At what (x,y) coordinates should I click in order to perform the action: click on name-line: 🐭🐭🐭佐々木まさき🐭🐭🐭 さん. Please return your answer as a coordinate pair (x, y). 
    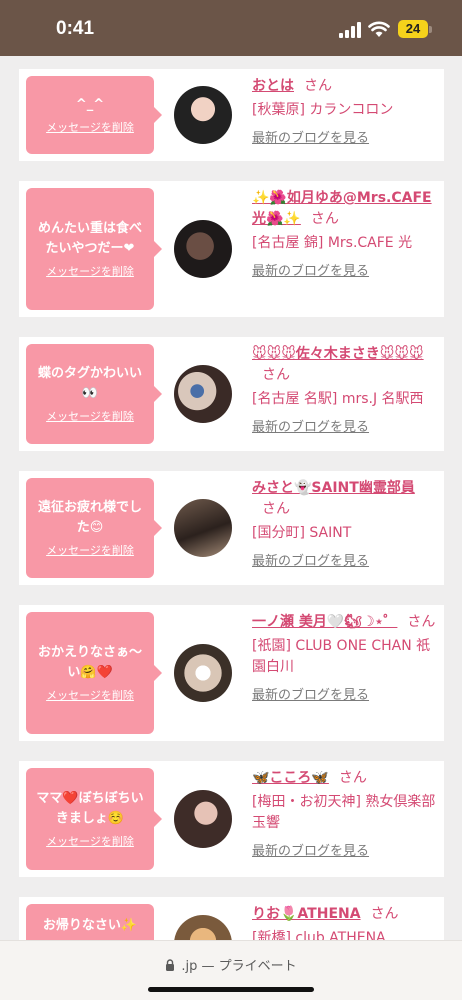
    Looking at the image, I should click on (345, 365).